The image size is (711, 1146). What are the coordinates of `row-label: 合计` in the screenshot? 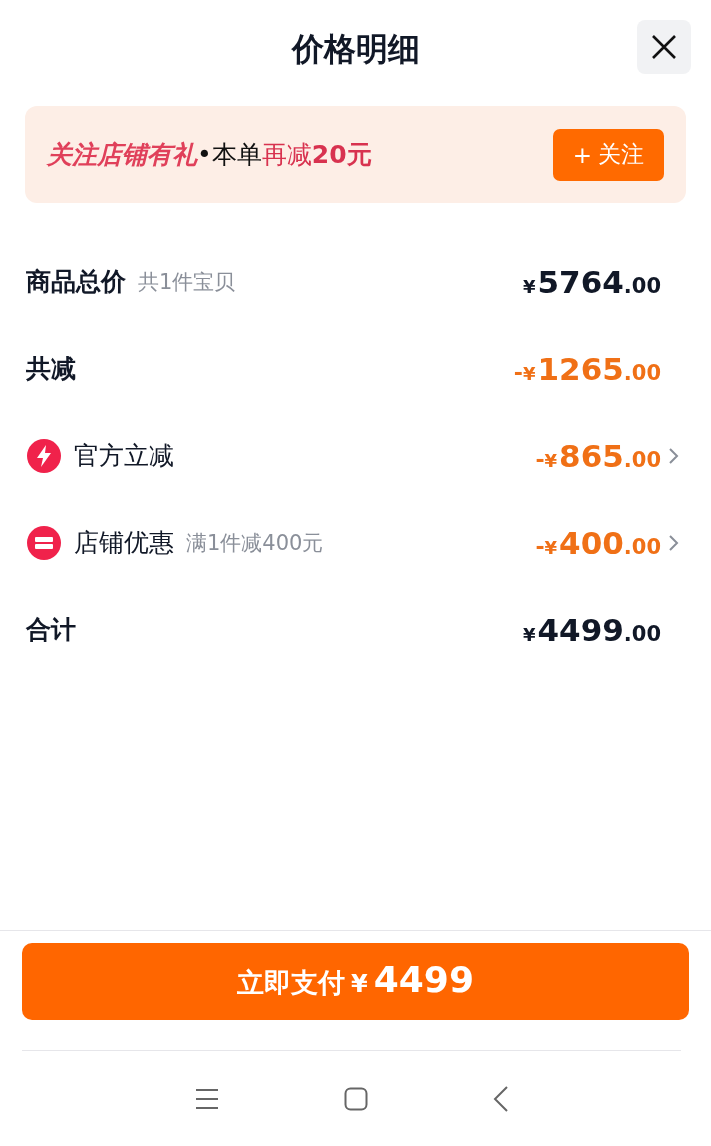 It's located at (51, 630).